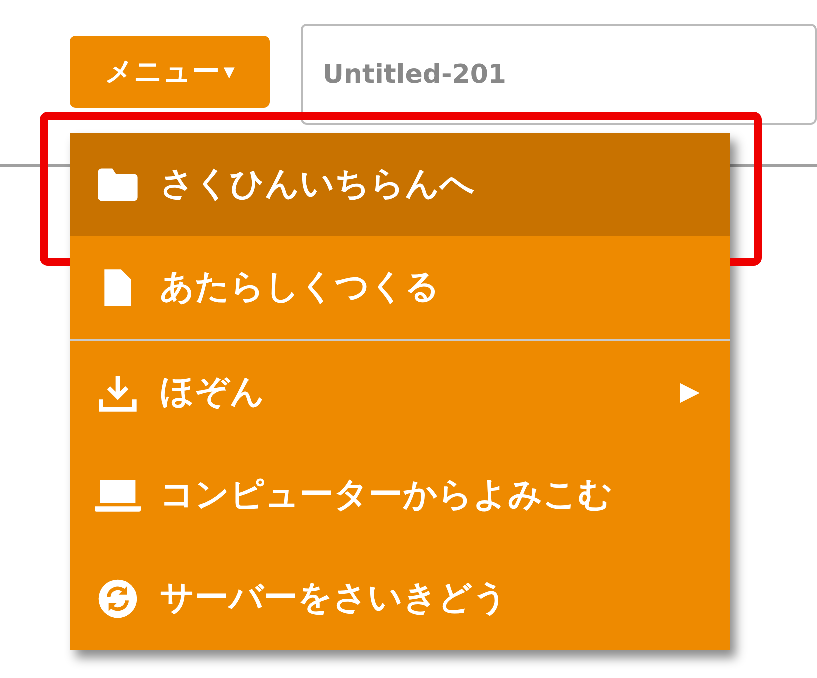 This screenshot has height=678, width=817. What do you see at coordinates (170, 72) in the screenshot?
I see `menu-button: メニュー▾` at bounding box center [170, 72].